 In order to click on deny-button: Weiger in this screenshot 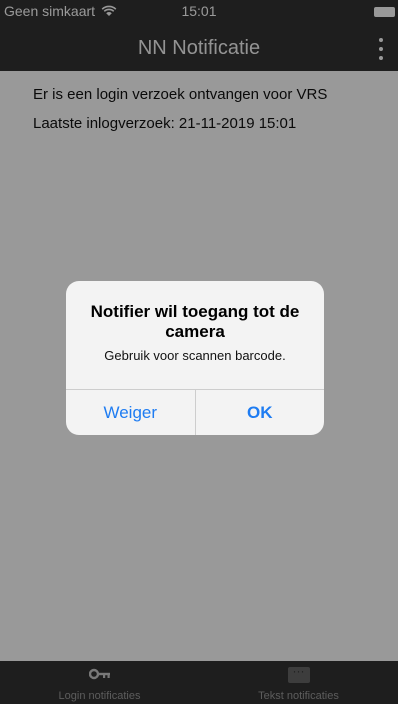, I will do `click(130, 412)`.